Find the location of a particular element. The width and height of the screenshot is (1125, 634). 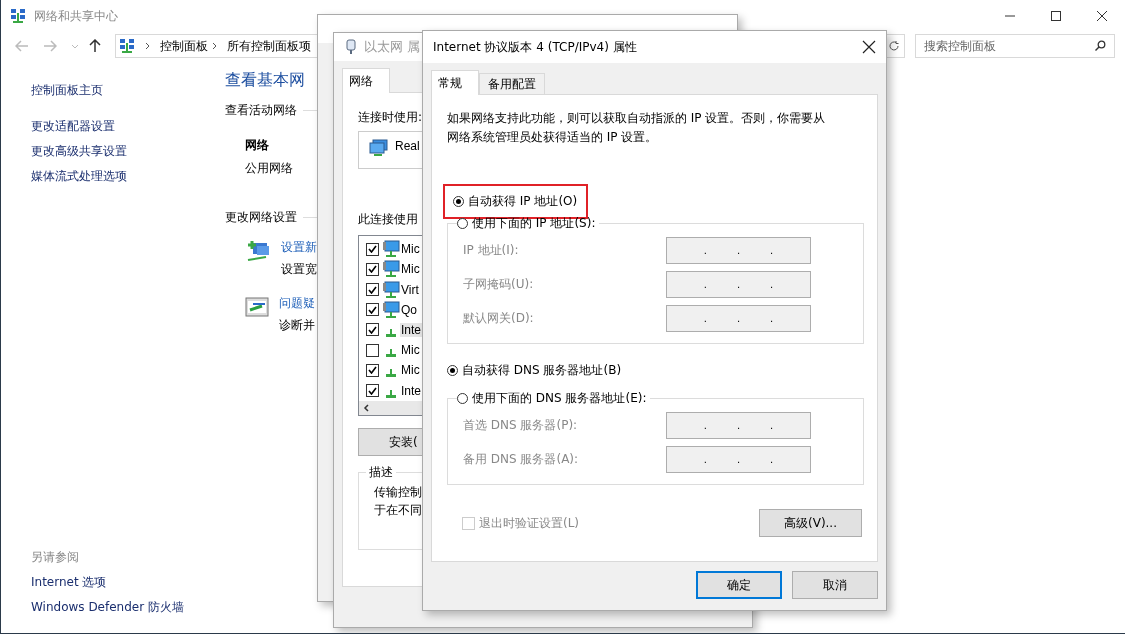

minimize-icon is located at coordinates (1010, 16).